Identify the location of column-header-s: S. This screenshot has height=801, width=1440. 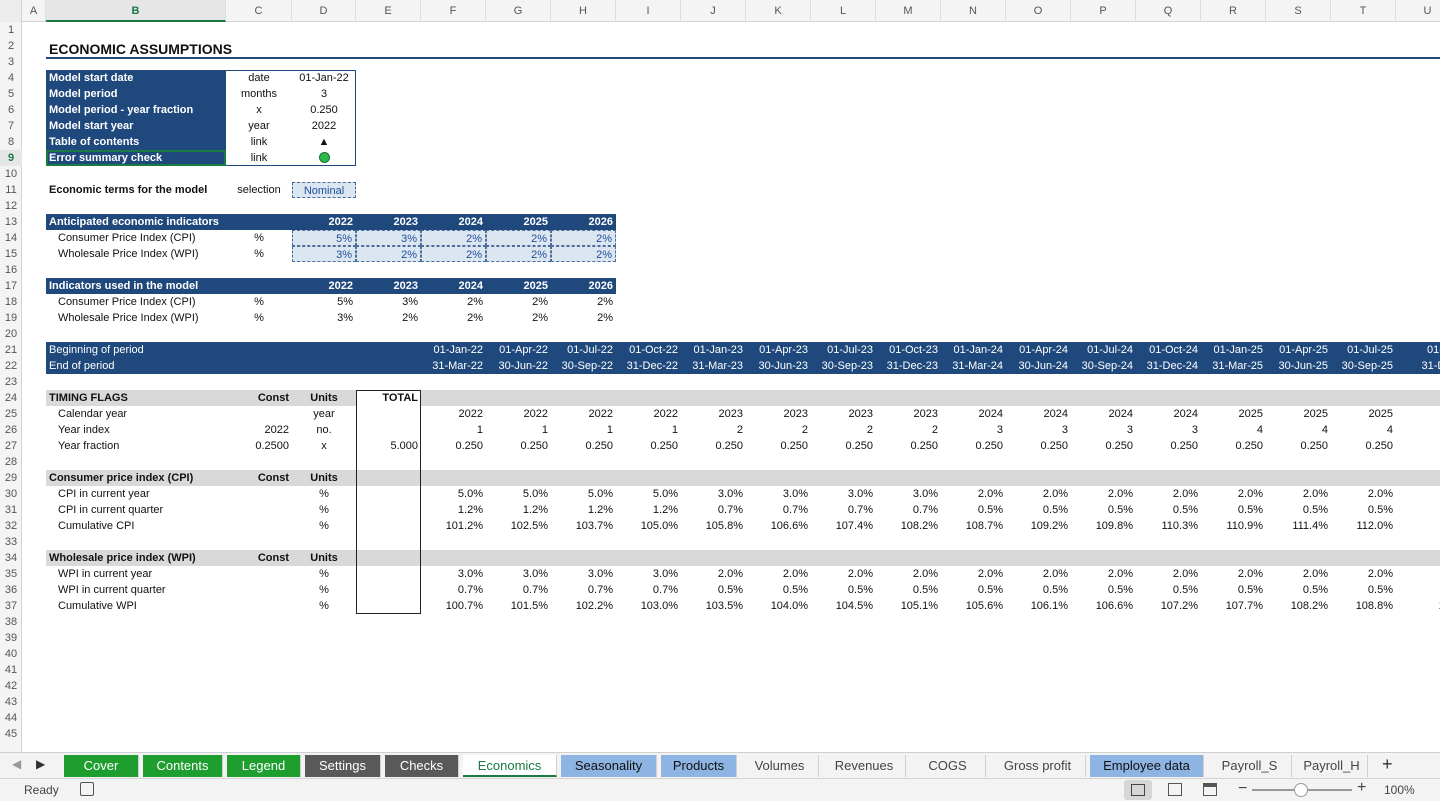
(1298, 11).